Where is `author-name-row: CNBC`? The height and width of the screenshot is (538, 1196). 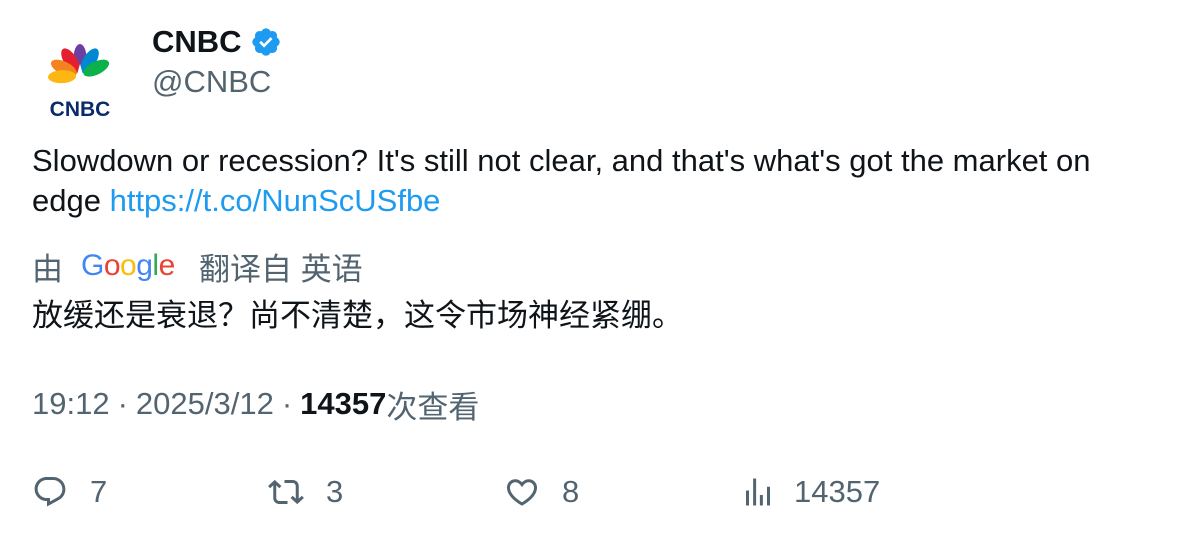
author-name-row: CNBC is located at coordinates (217, 42).